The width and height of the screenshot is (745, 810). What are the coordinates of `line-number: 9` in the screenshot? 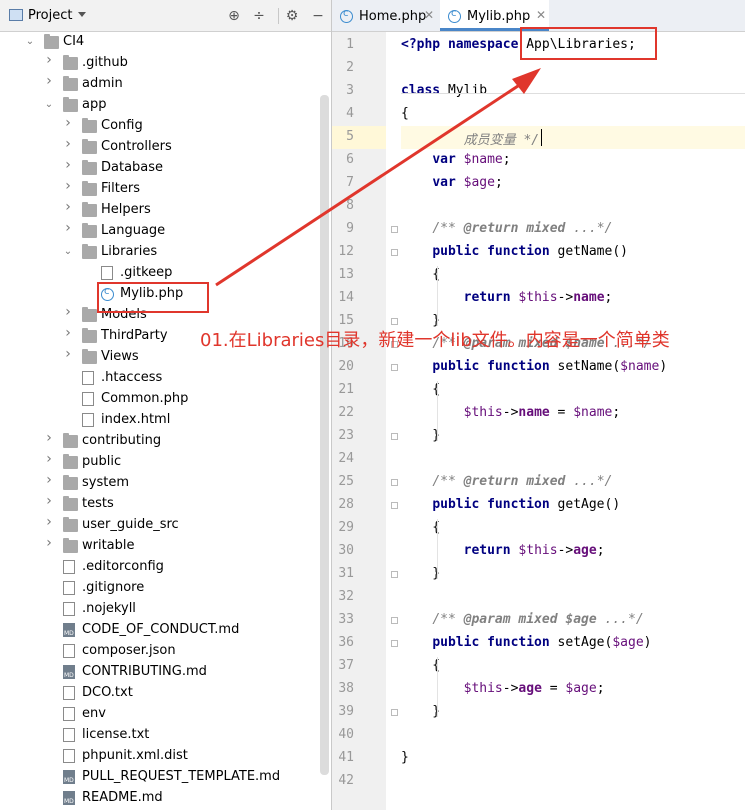 It's located at (350, 228).